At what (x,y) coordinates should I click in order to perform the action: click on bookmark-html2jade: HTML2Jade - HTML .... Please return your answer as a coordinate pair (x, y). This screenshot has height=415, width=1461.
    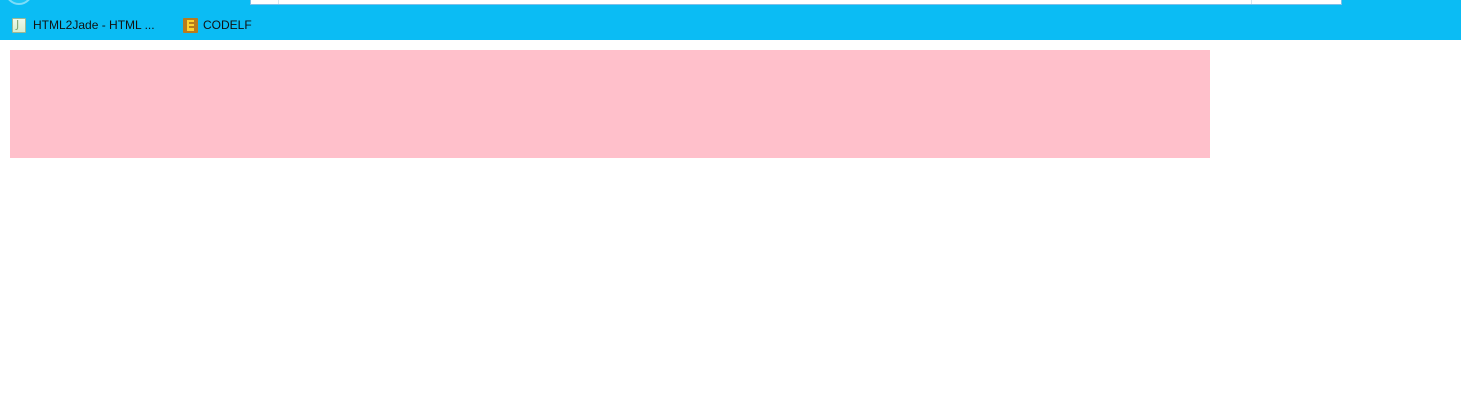
    Looking at the image, I should click on (85, 25).